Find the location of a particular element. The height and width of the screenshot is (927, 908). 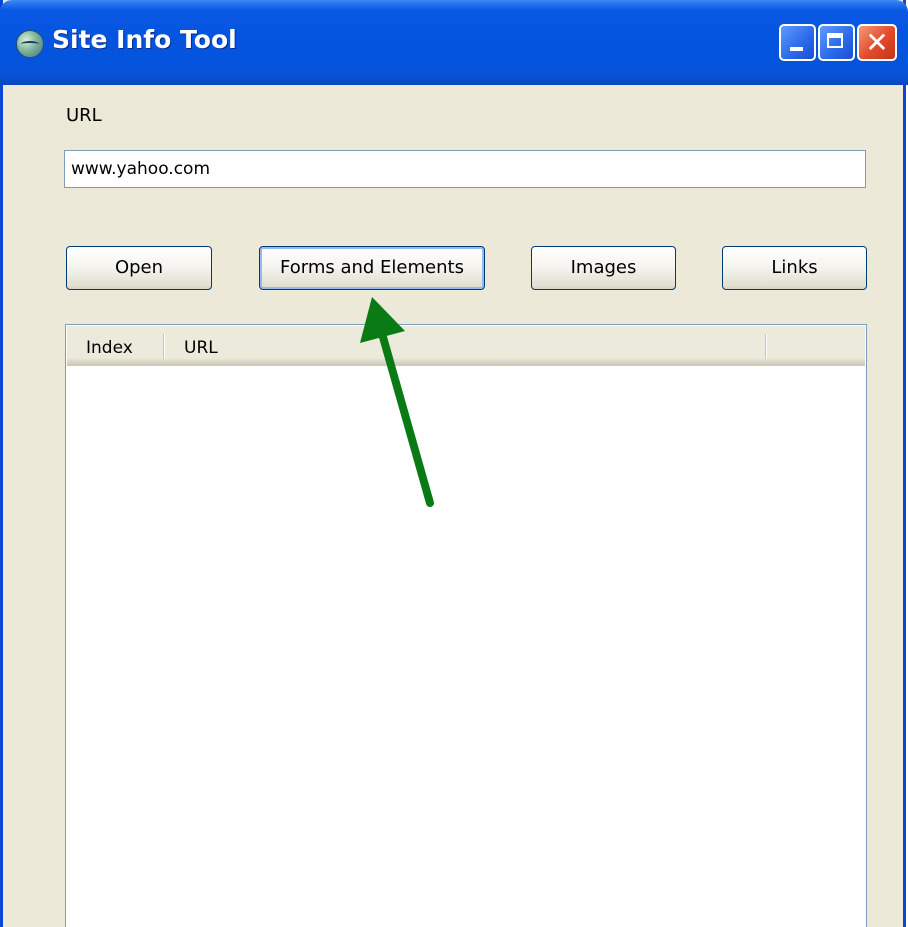

links-button: Links is located at coordinates (794, 268).